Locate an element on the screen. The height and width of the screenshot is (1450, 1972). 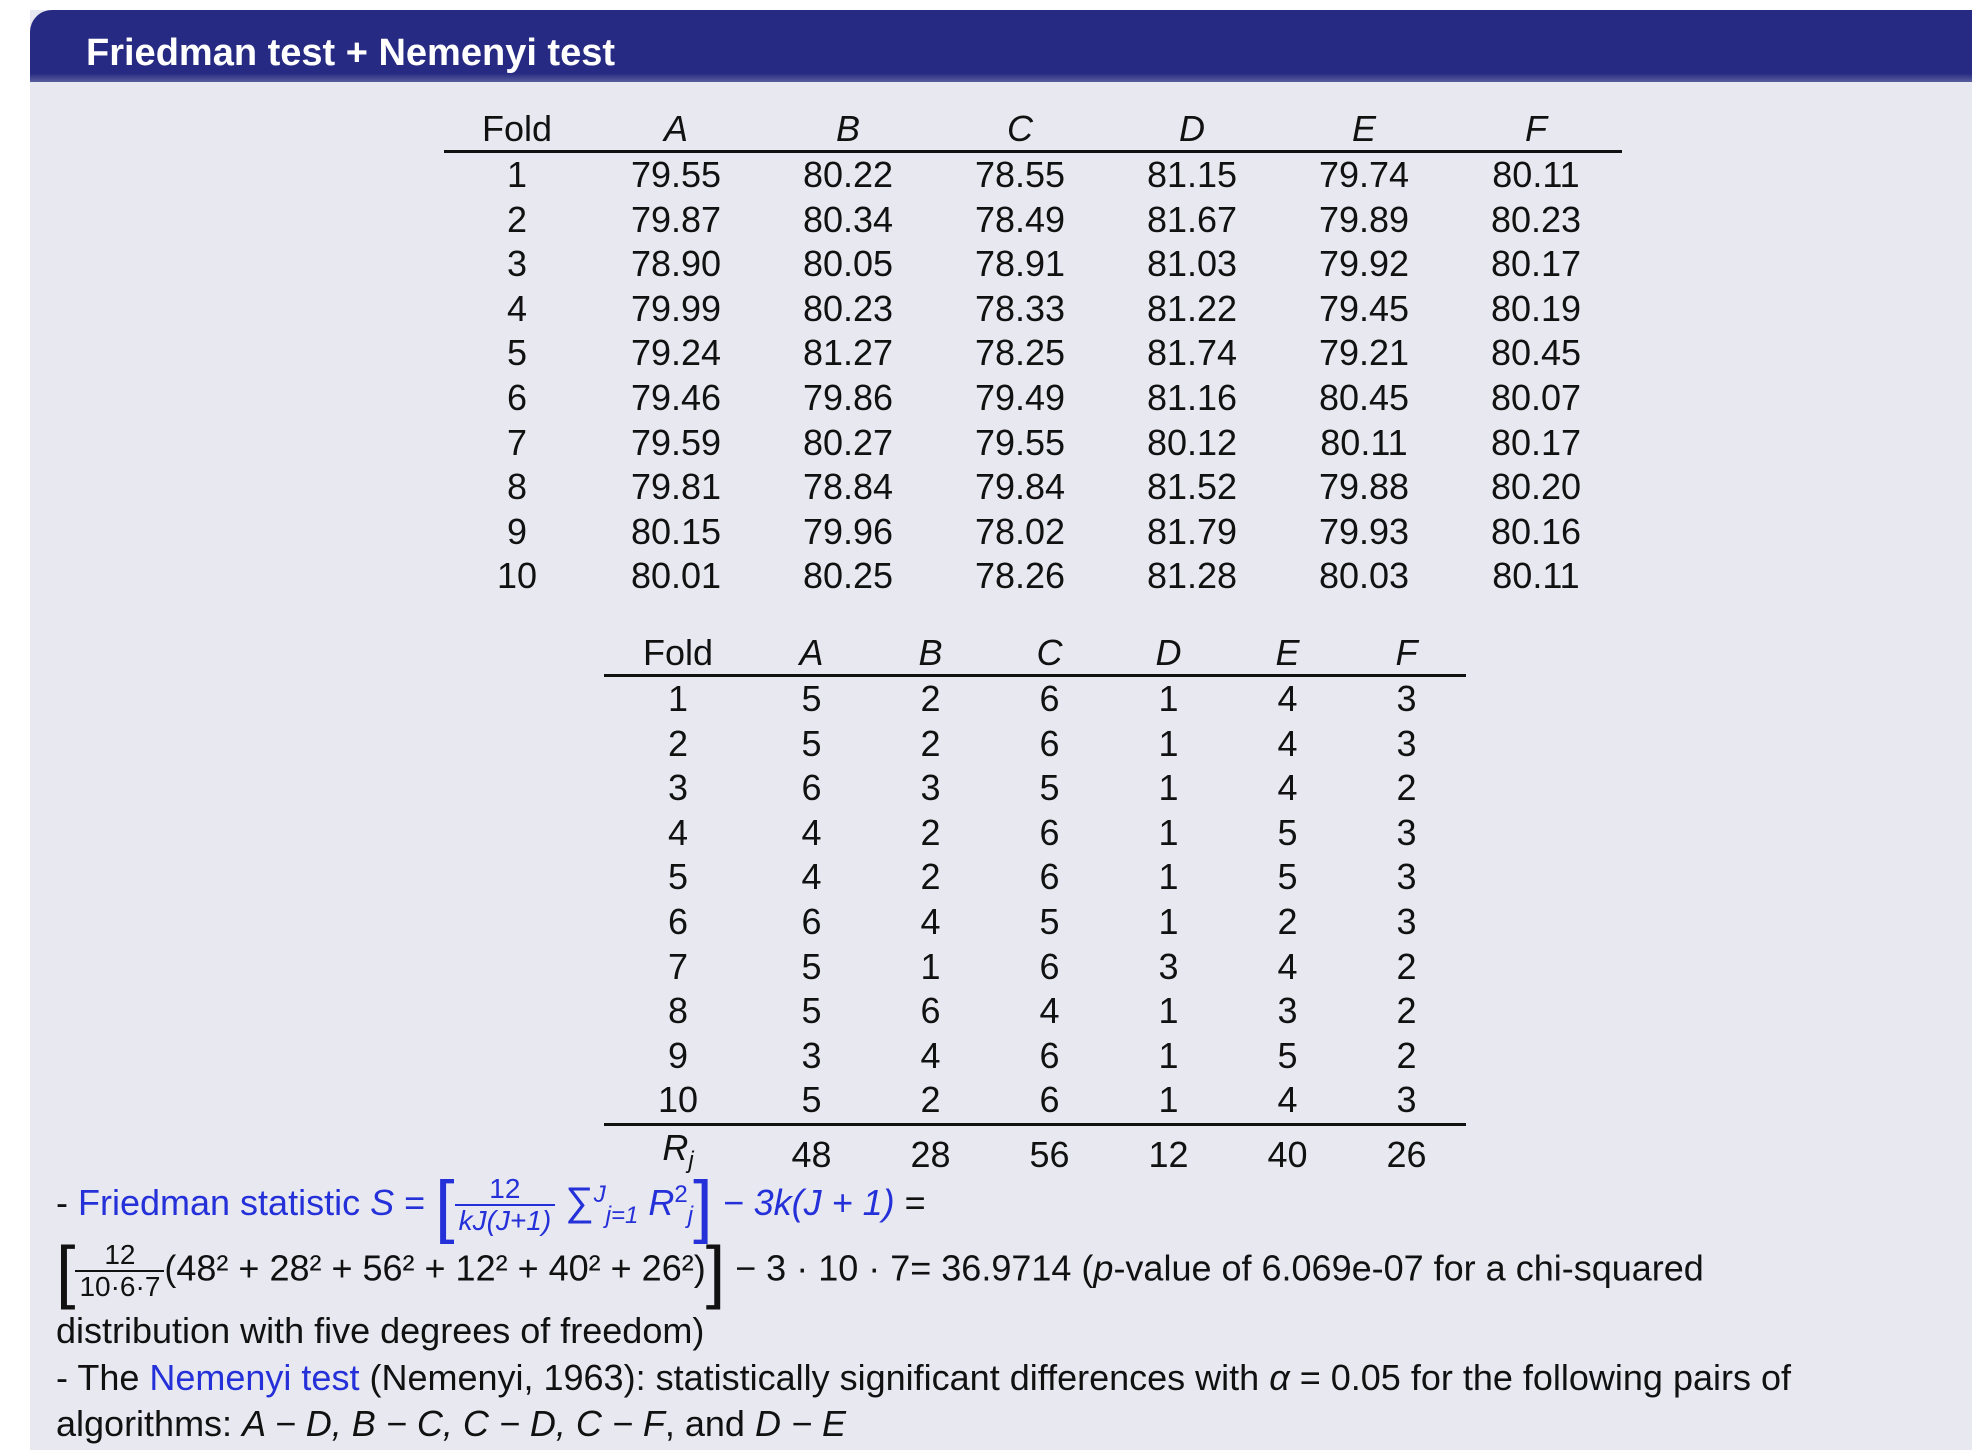
slide-title: Friedman test + Nemenyi test is located at coordinates (351, 53).